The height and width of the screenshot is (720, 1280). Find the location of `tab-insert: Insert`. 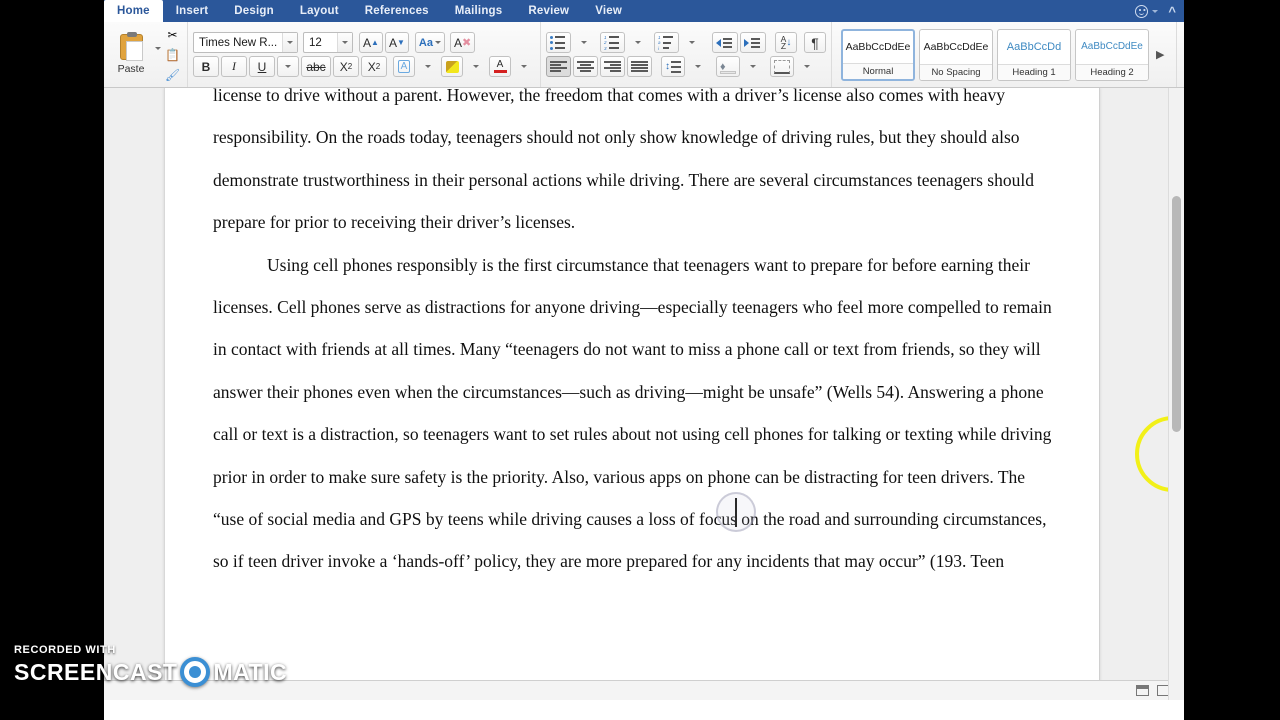

tab-insert: Insert is located at coordinates (192, 11).